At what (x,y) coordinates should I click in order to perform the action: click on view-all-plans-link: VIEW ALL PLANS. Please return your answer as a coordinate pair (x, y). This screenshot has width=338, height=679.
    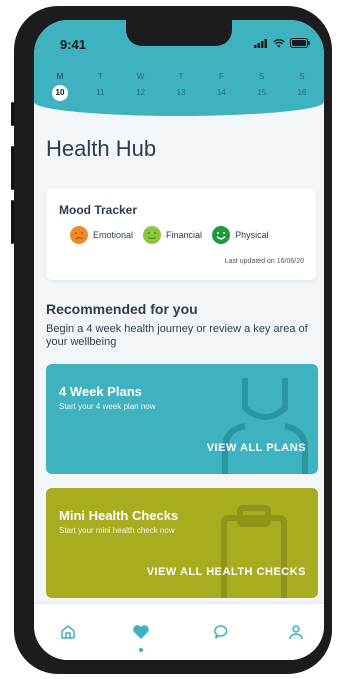
    Looking at the image, I should click on (256, 448).